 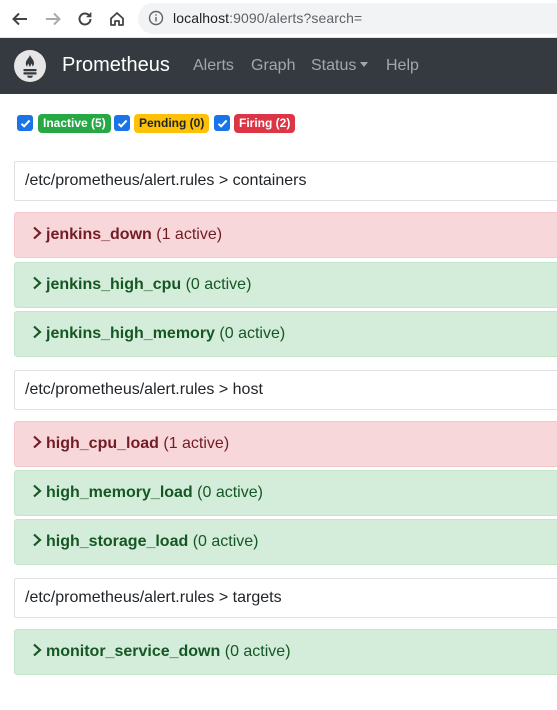 I want to click on rule-group-header: /etc/prometheus/alert.rules > targets, so click(x=285, y=598).